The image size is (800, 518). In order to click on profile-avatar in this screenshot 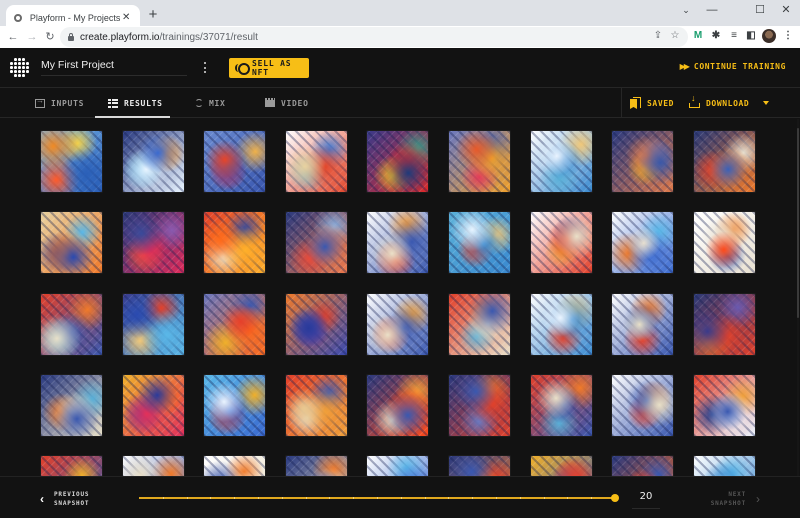, I will do `click(769, 36)`.